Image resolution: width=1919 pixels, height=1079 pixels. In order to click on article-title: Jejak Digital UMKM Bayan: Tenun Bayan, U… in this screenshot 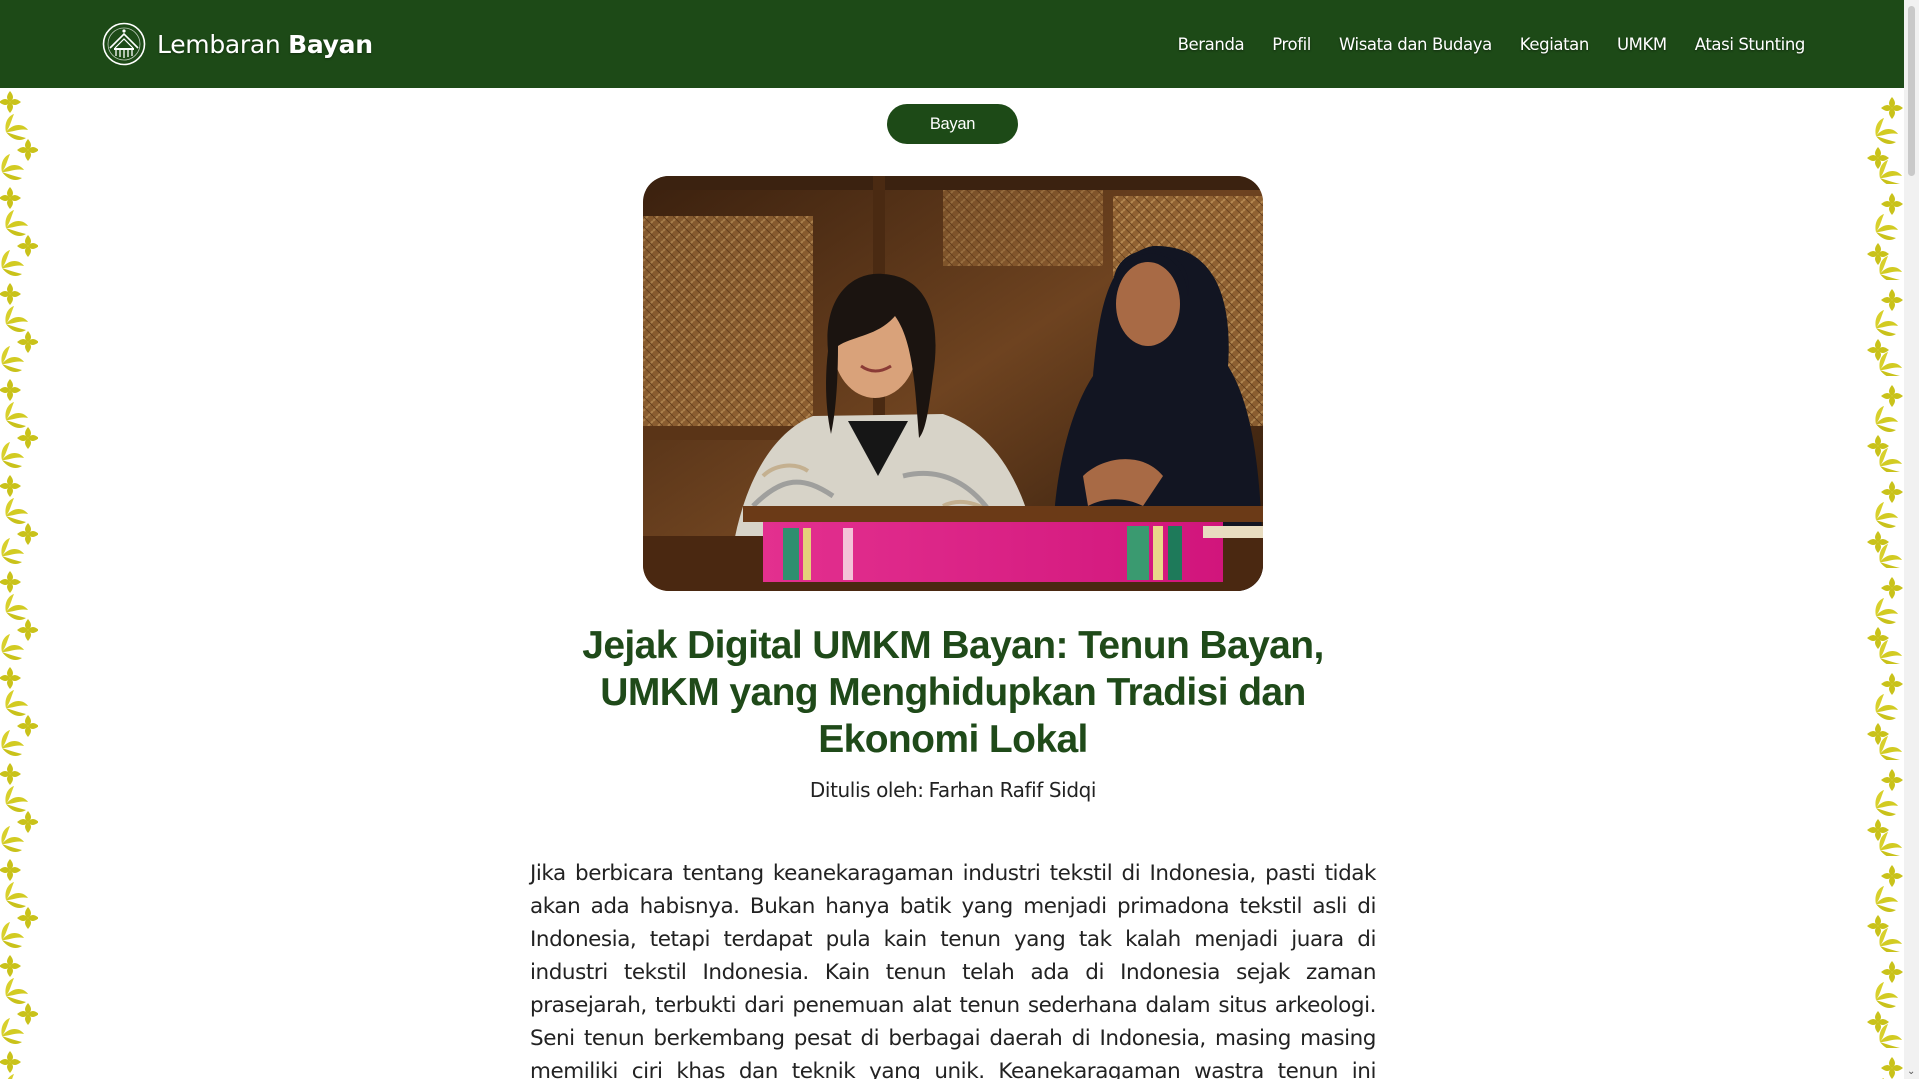, I will do `click(953, 692)`.